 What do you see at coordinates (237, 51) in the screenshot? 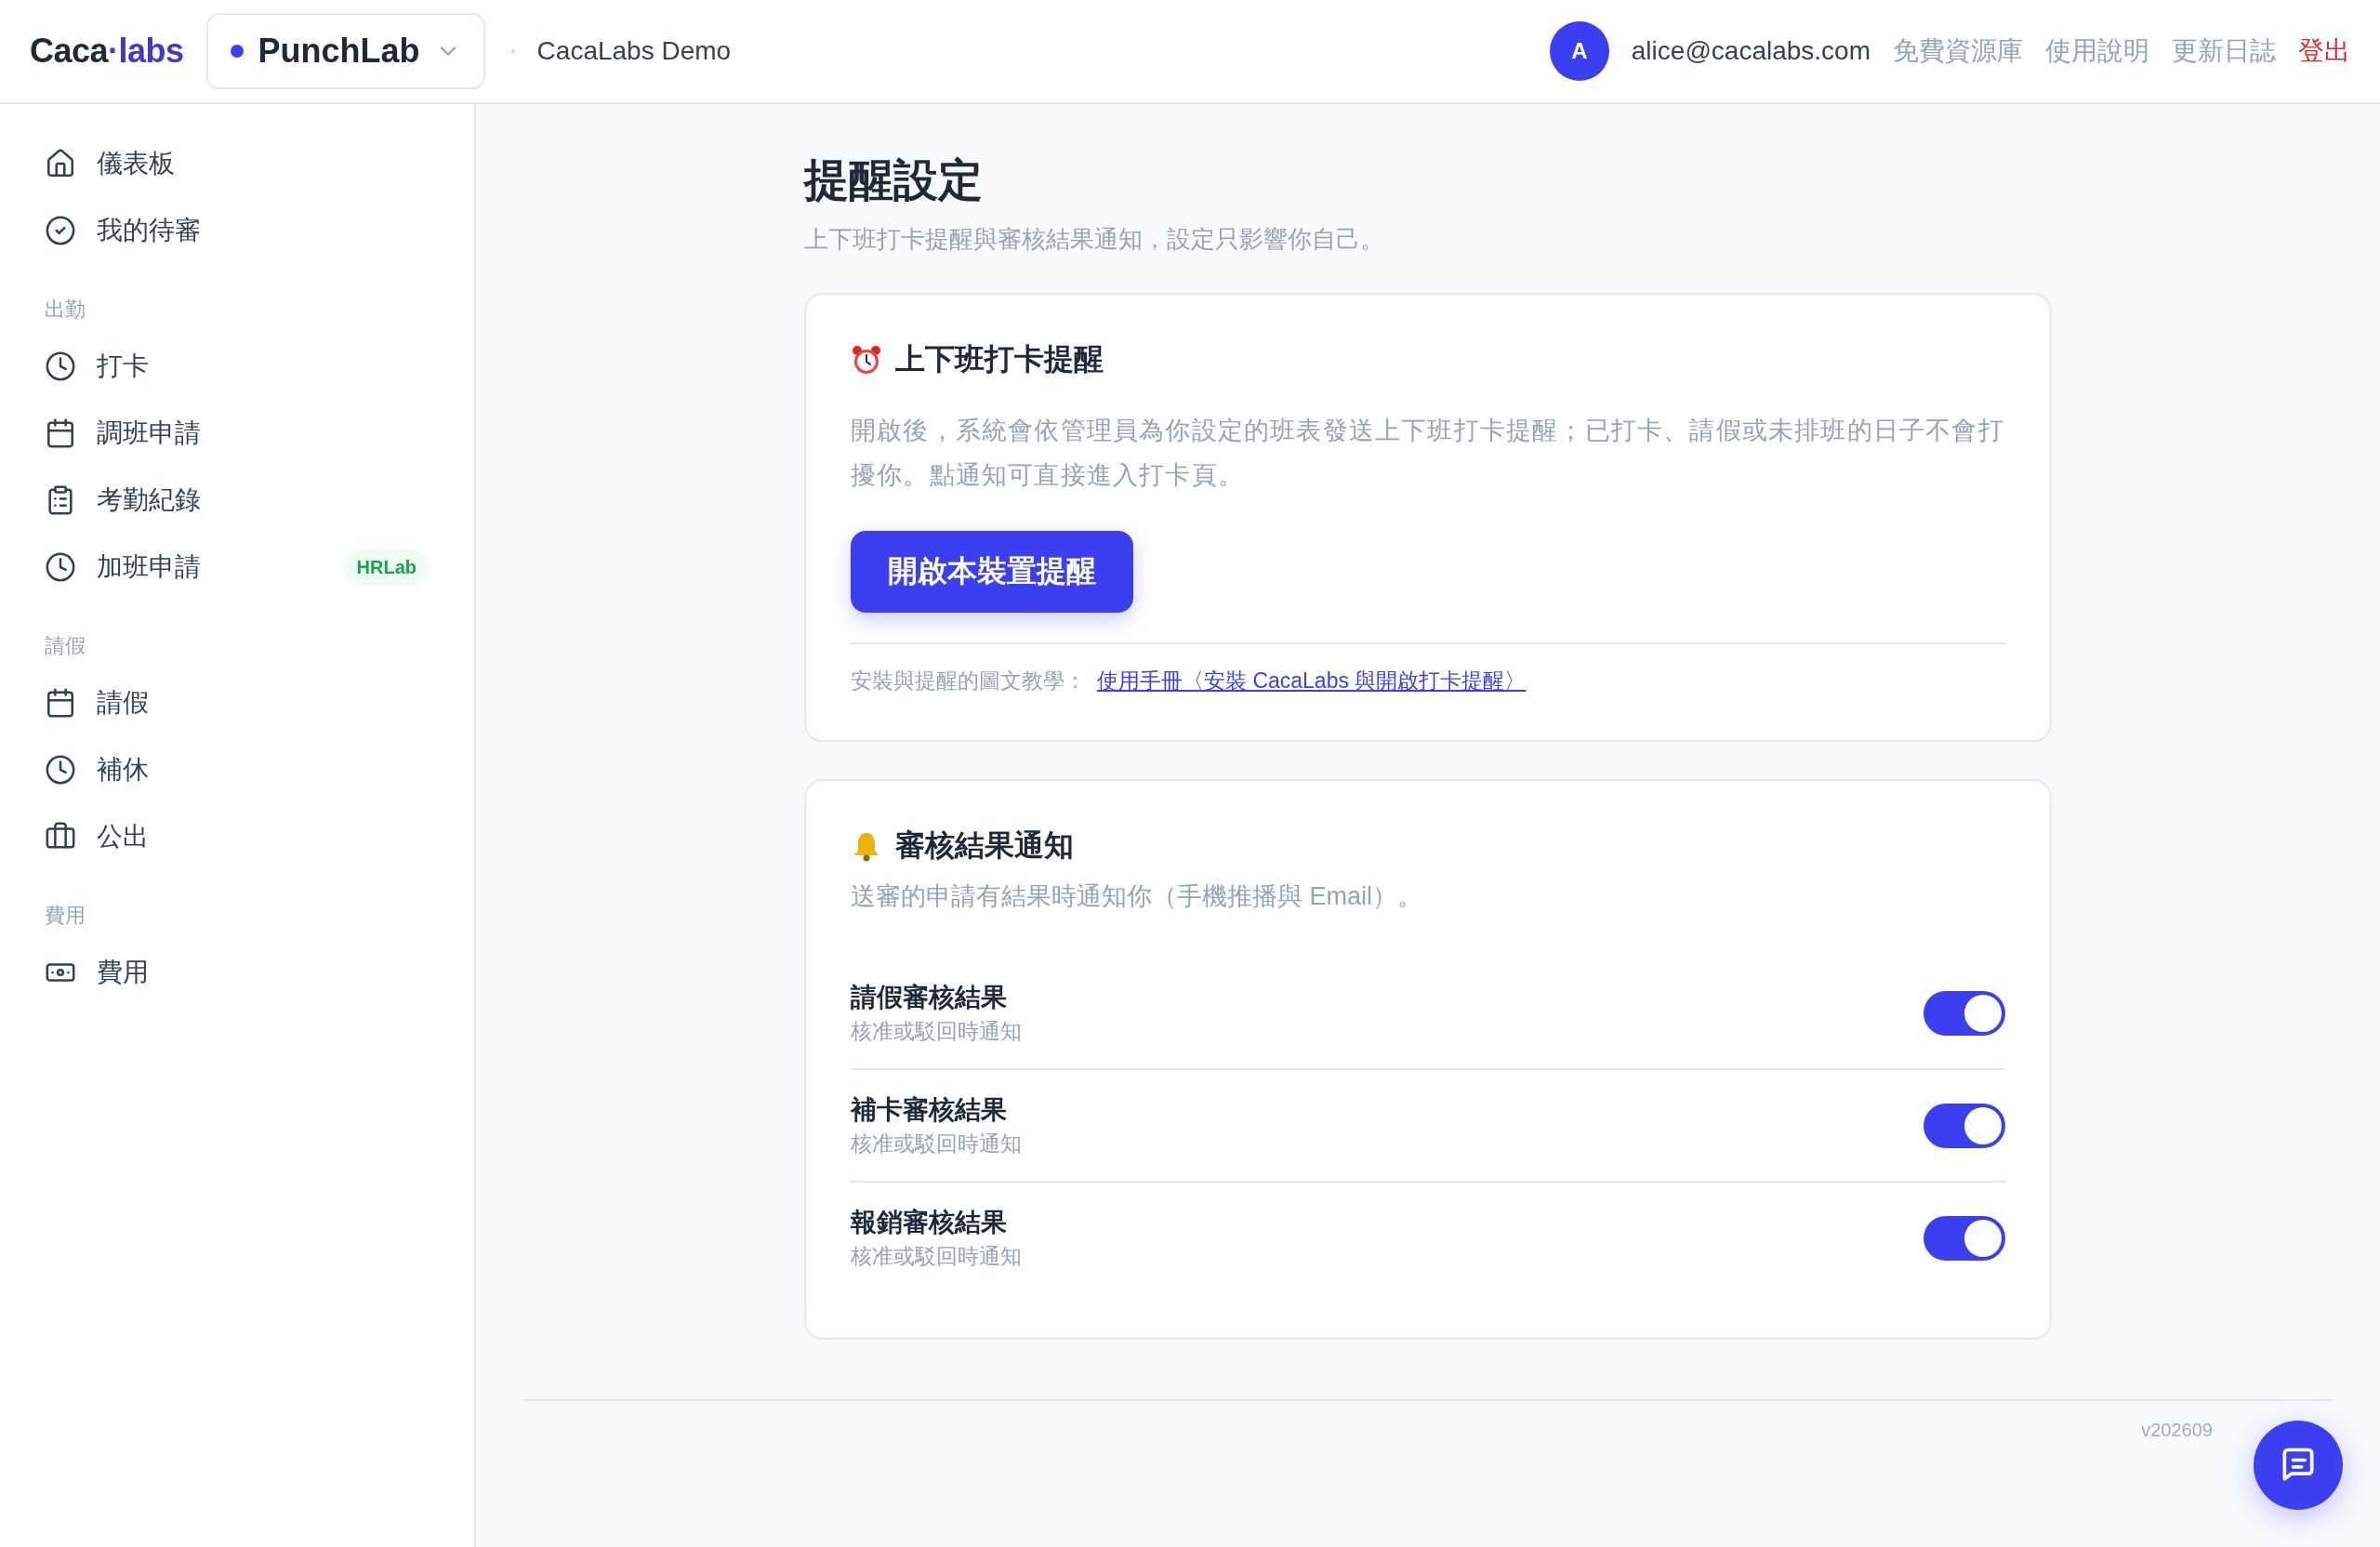
I see `status-dot` at bounding box center [237, 51].